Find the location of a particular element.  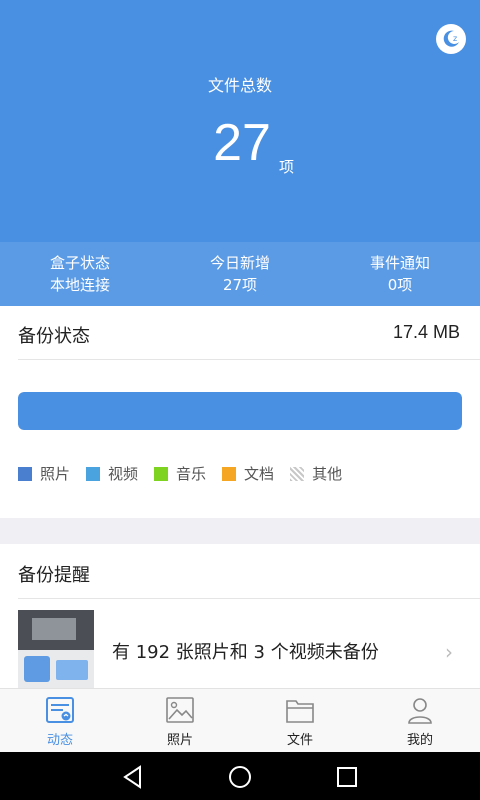

reminder-message: 有 192 张照片和 3 个视频未备份 is located at coordinates (245, 652).